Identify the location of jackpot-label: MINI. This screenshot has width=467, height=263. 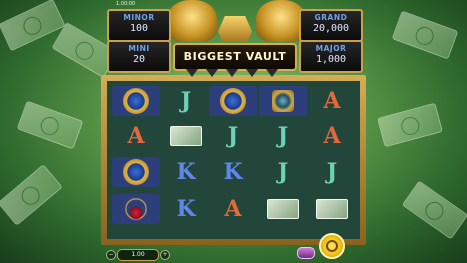
(139, 48).